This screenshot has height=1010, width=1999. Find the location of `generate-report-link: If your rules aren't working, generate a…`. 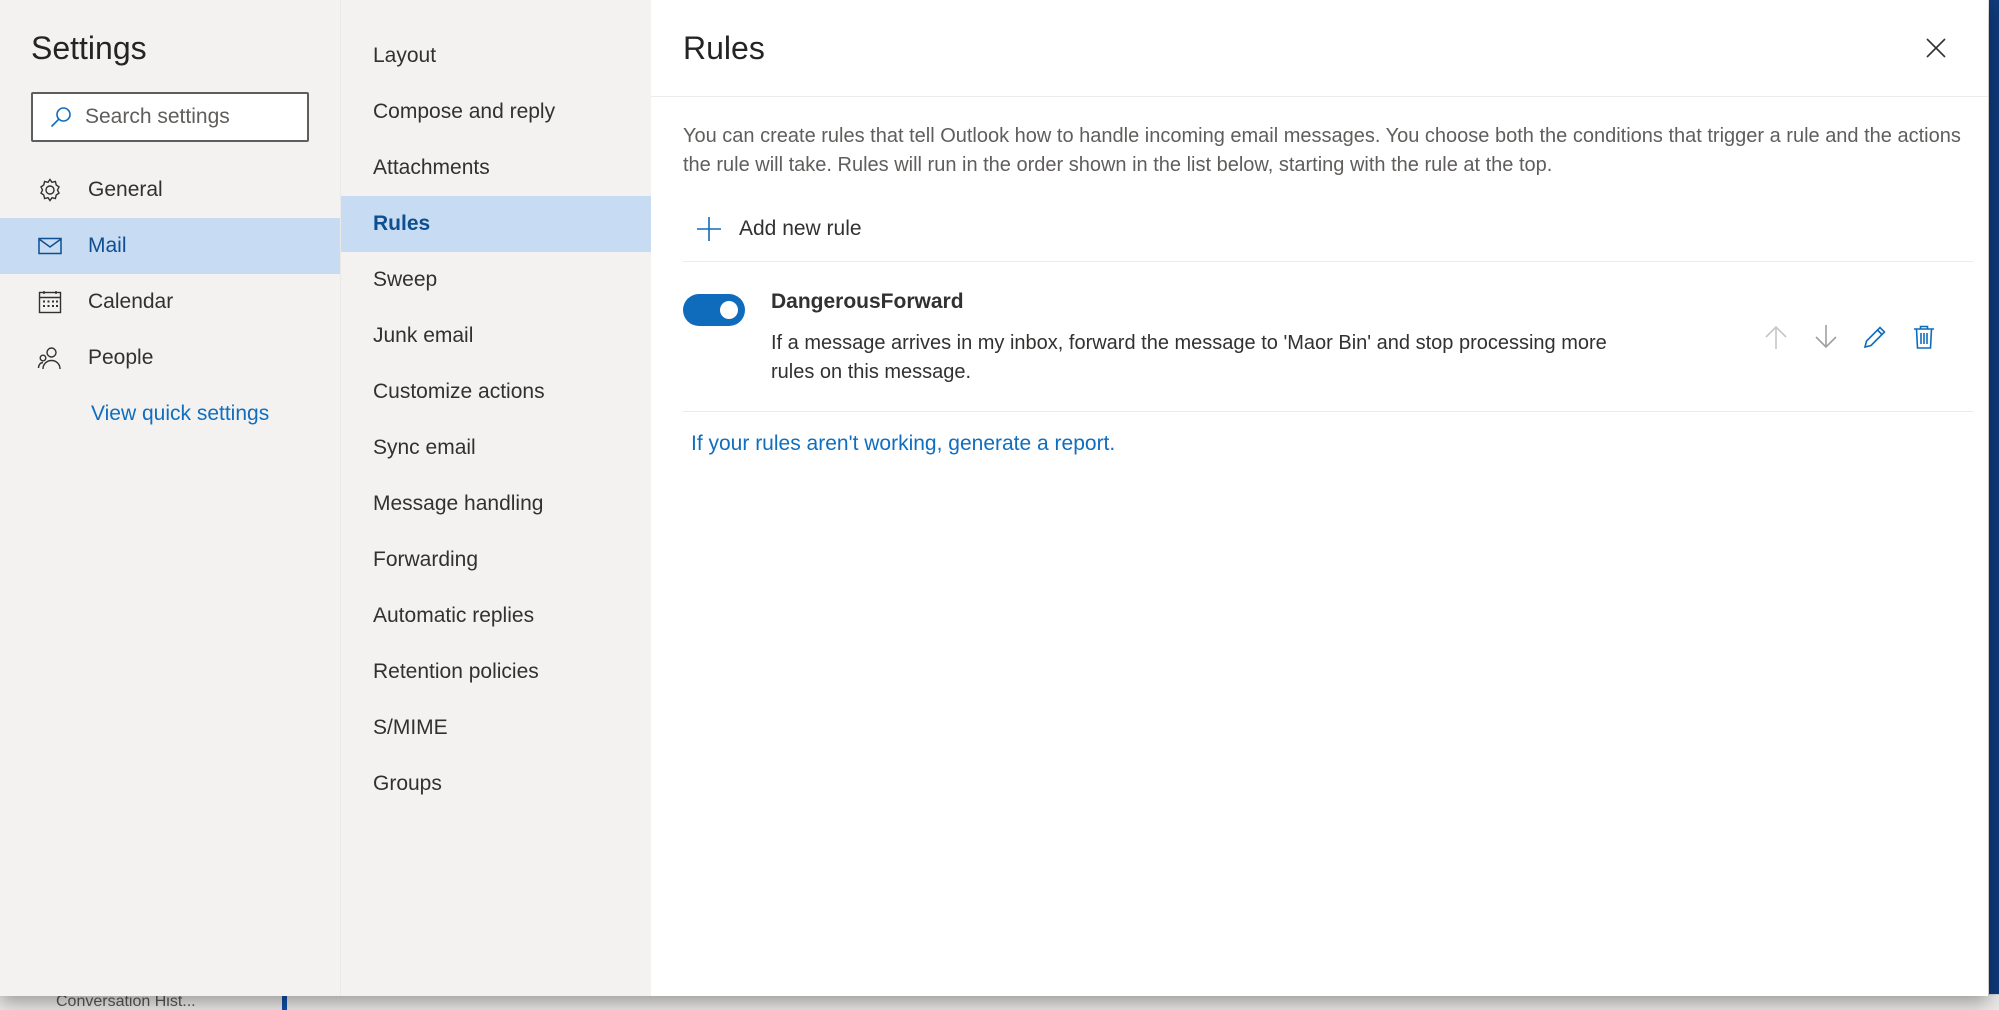

generate-report-link: If your rules aren't working, generate a… is located at coordinates (903, 444).